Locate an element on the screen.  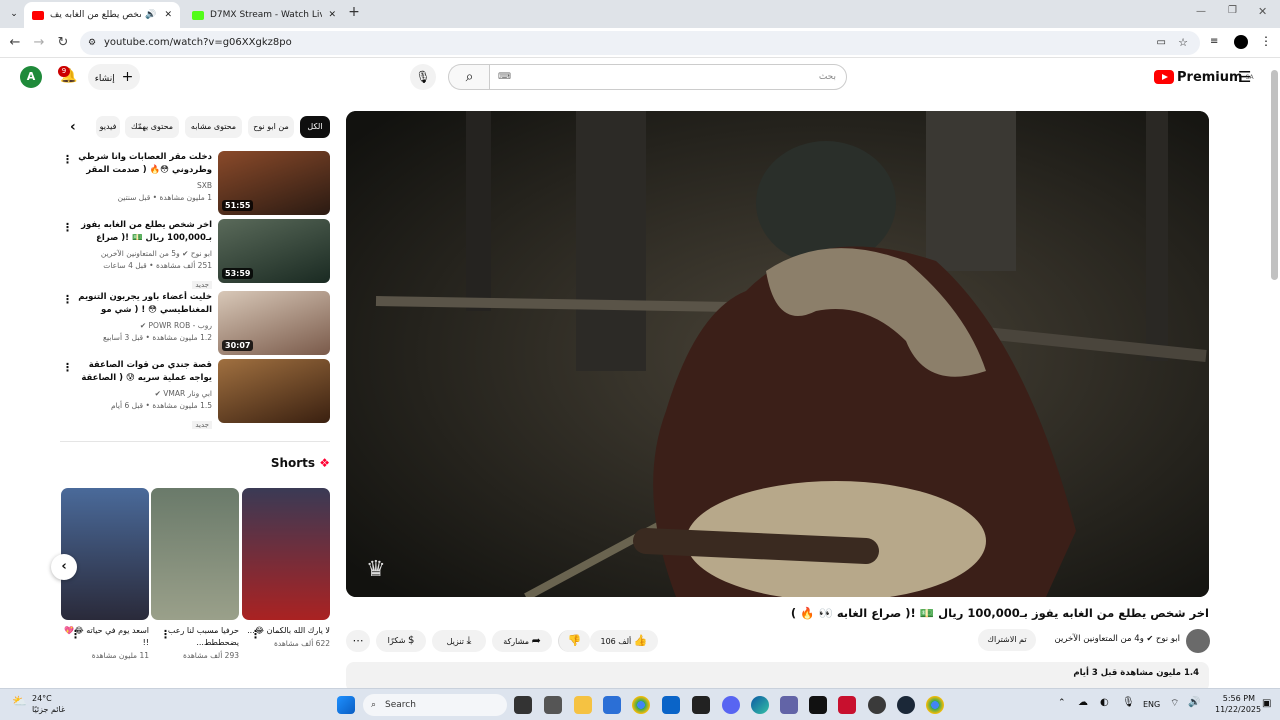
edge-icon is located at coordinates (760, 705).